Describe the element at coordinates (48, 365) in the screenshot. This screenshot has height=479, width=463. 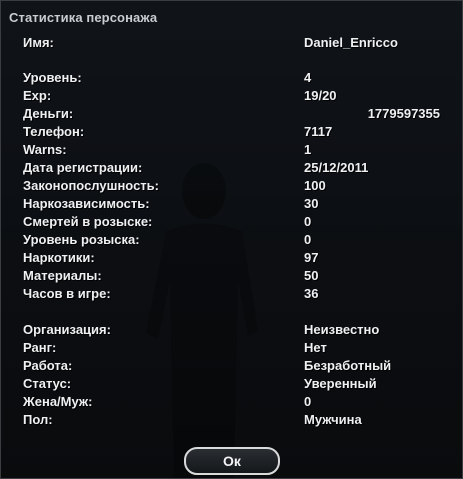
I see `stat-label: Работа:` at that location.